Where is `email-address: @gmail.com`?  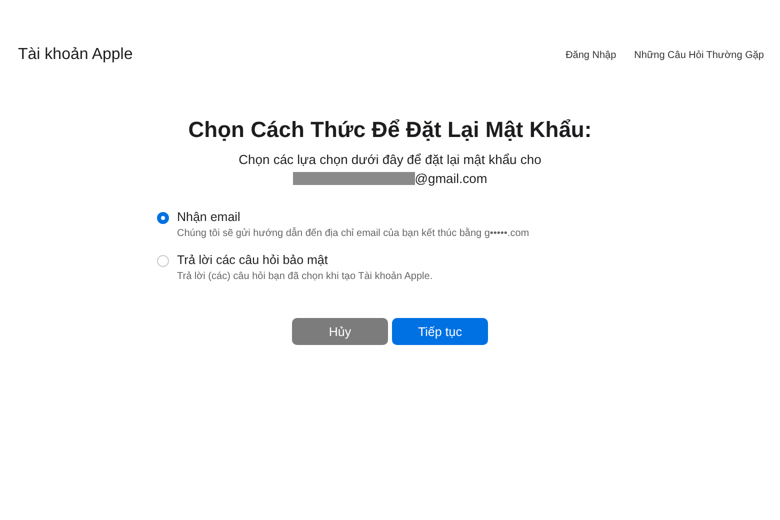 email-address: @gmail.com is located at coordinates (451, 178).